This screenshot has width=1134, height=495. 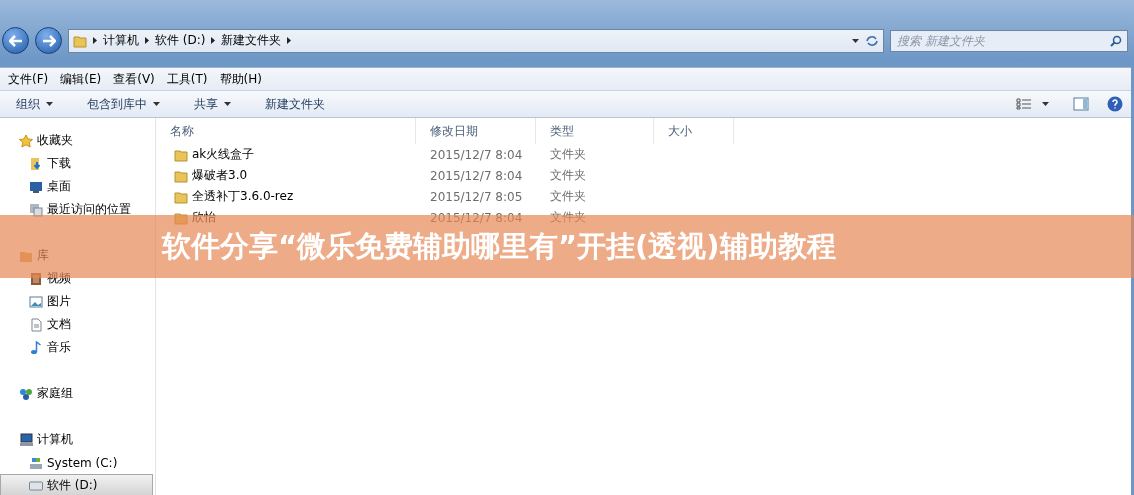 I want to click on document-icon, so click(x=36, y=324).